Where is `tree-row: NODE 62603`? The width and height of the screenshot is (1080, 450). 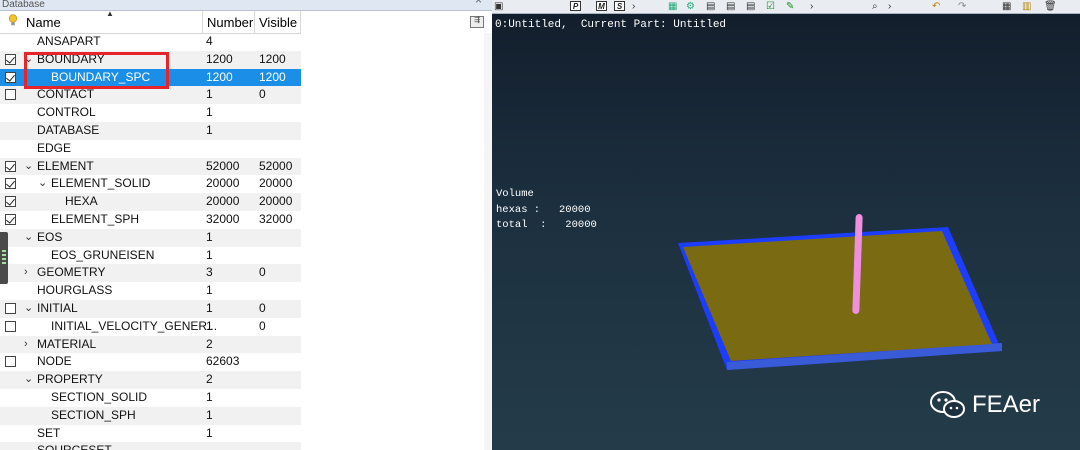
tree-row: NODE 62603 is located at coordinates (150, 362).